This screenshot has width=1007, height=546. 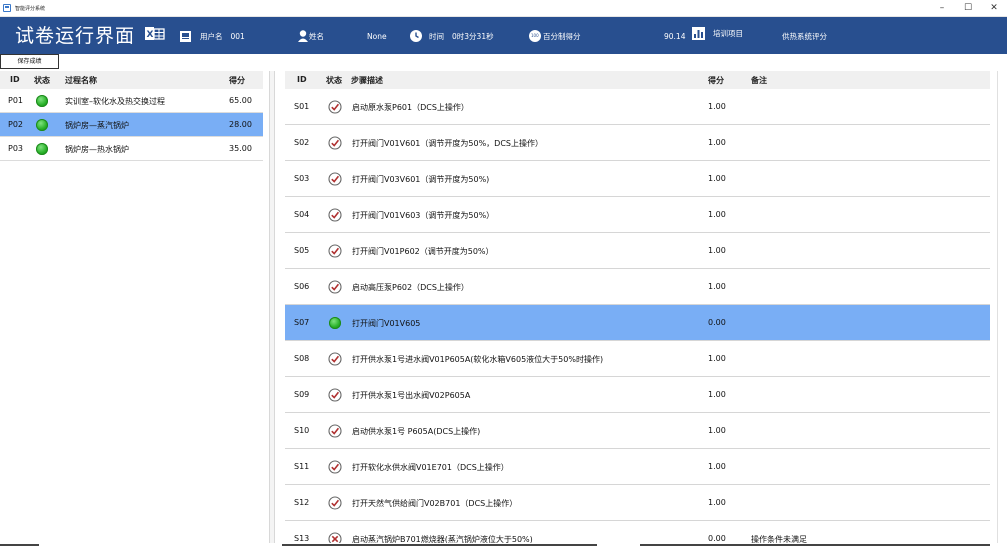 What do you see at coordinates (1002, 308) in the screenshot?
I see `vertical-scrollbar` at bounding box center [1002, 308].